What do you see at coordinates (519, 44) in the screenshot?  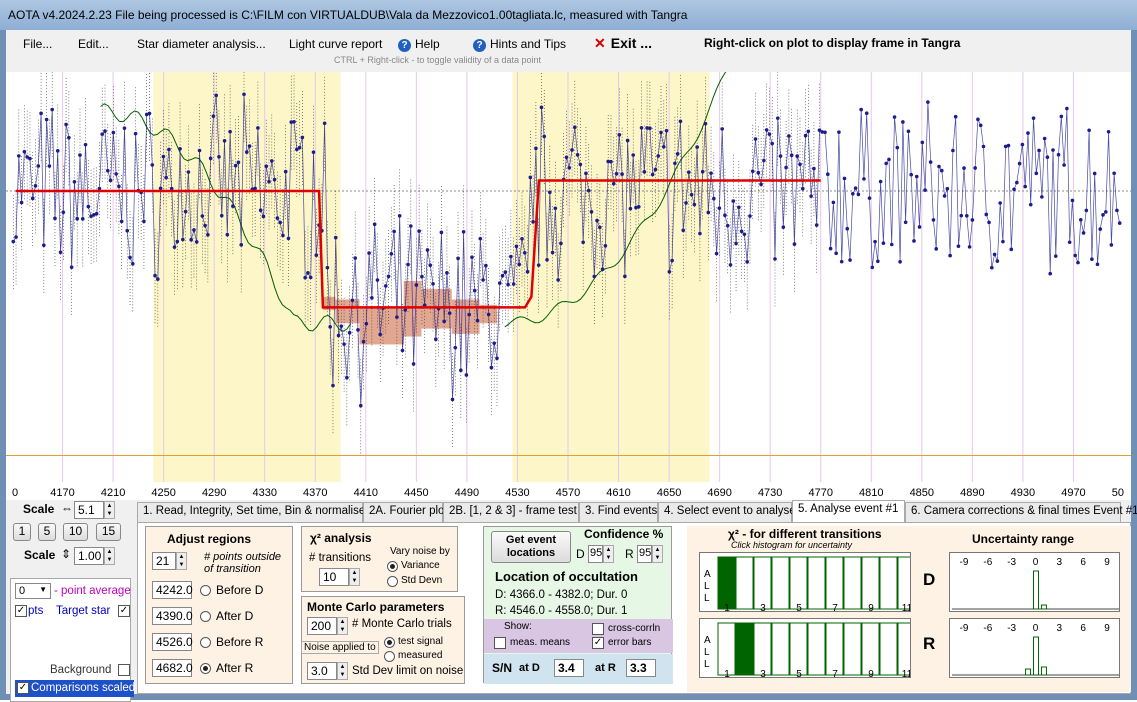 I see `menu-hints: ? Hints and Tips` at bounding box center [519, 44].